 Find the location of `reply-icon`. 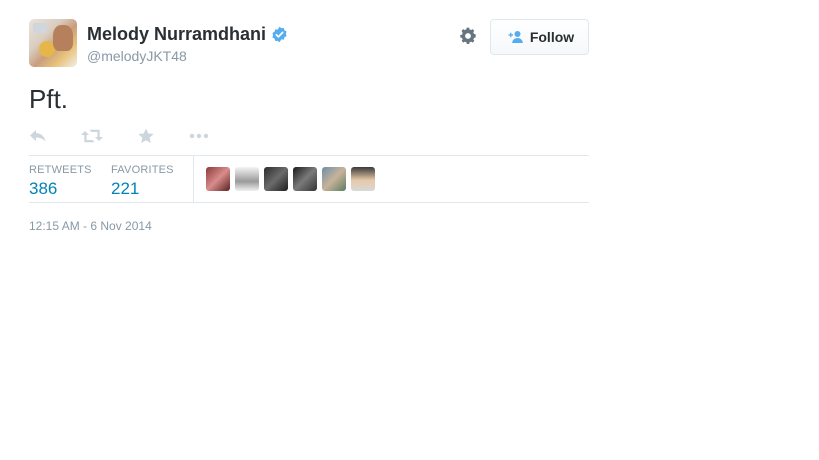

reply-icon is located at coordinates (38, 136).